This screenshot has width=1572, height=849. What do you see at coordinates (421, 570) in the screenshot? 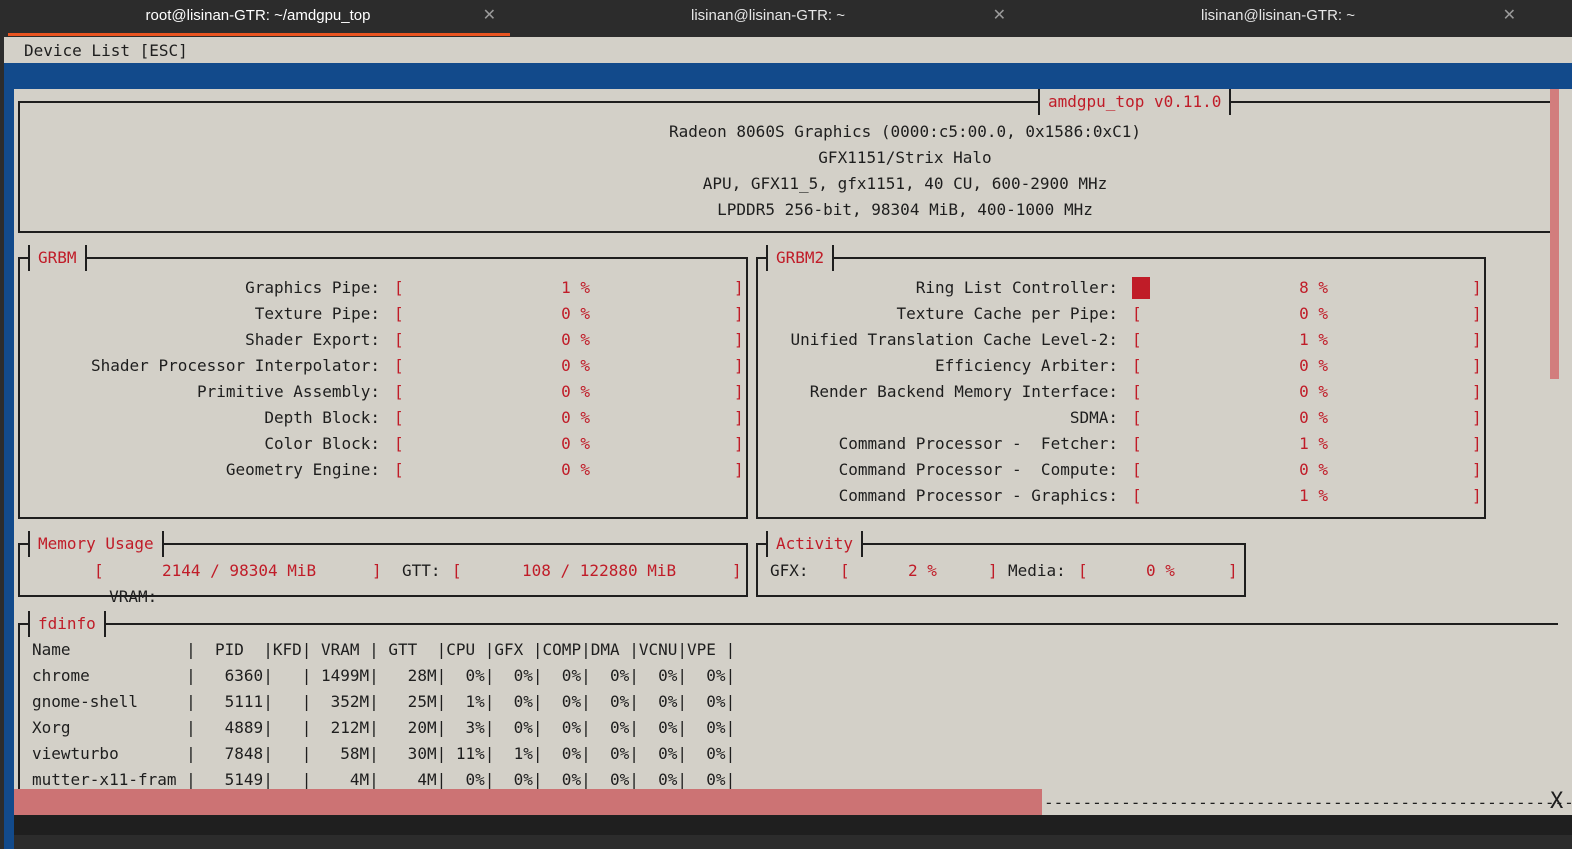
I see `gtt-label: GTT:` at bounding box center [421, 570].